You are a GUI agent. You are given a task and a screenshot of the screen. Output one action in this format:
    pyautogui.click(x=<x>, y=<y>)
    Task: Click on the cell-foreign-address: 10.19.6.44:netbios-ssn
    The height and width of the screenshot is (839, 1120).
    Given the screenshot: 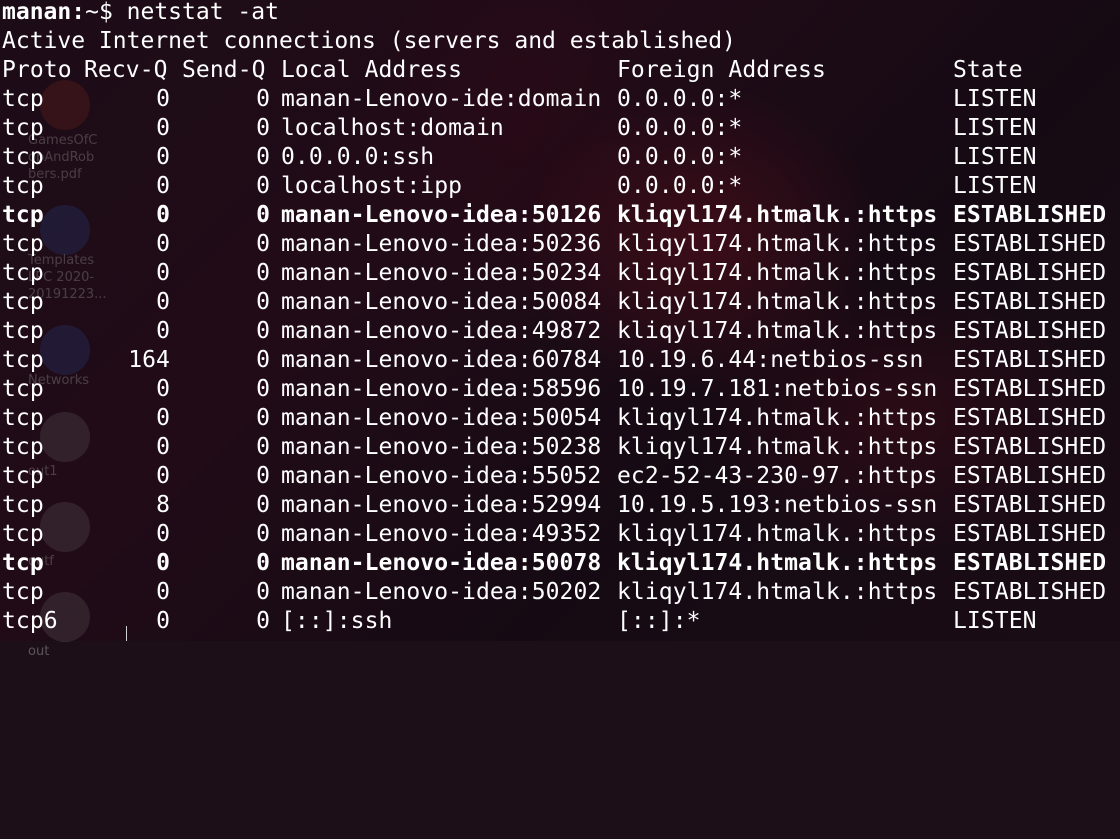 What is the action you would take?
    pyautogui.click(x=770, y=360)
    